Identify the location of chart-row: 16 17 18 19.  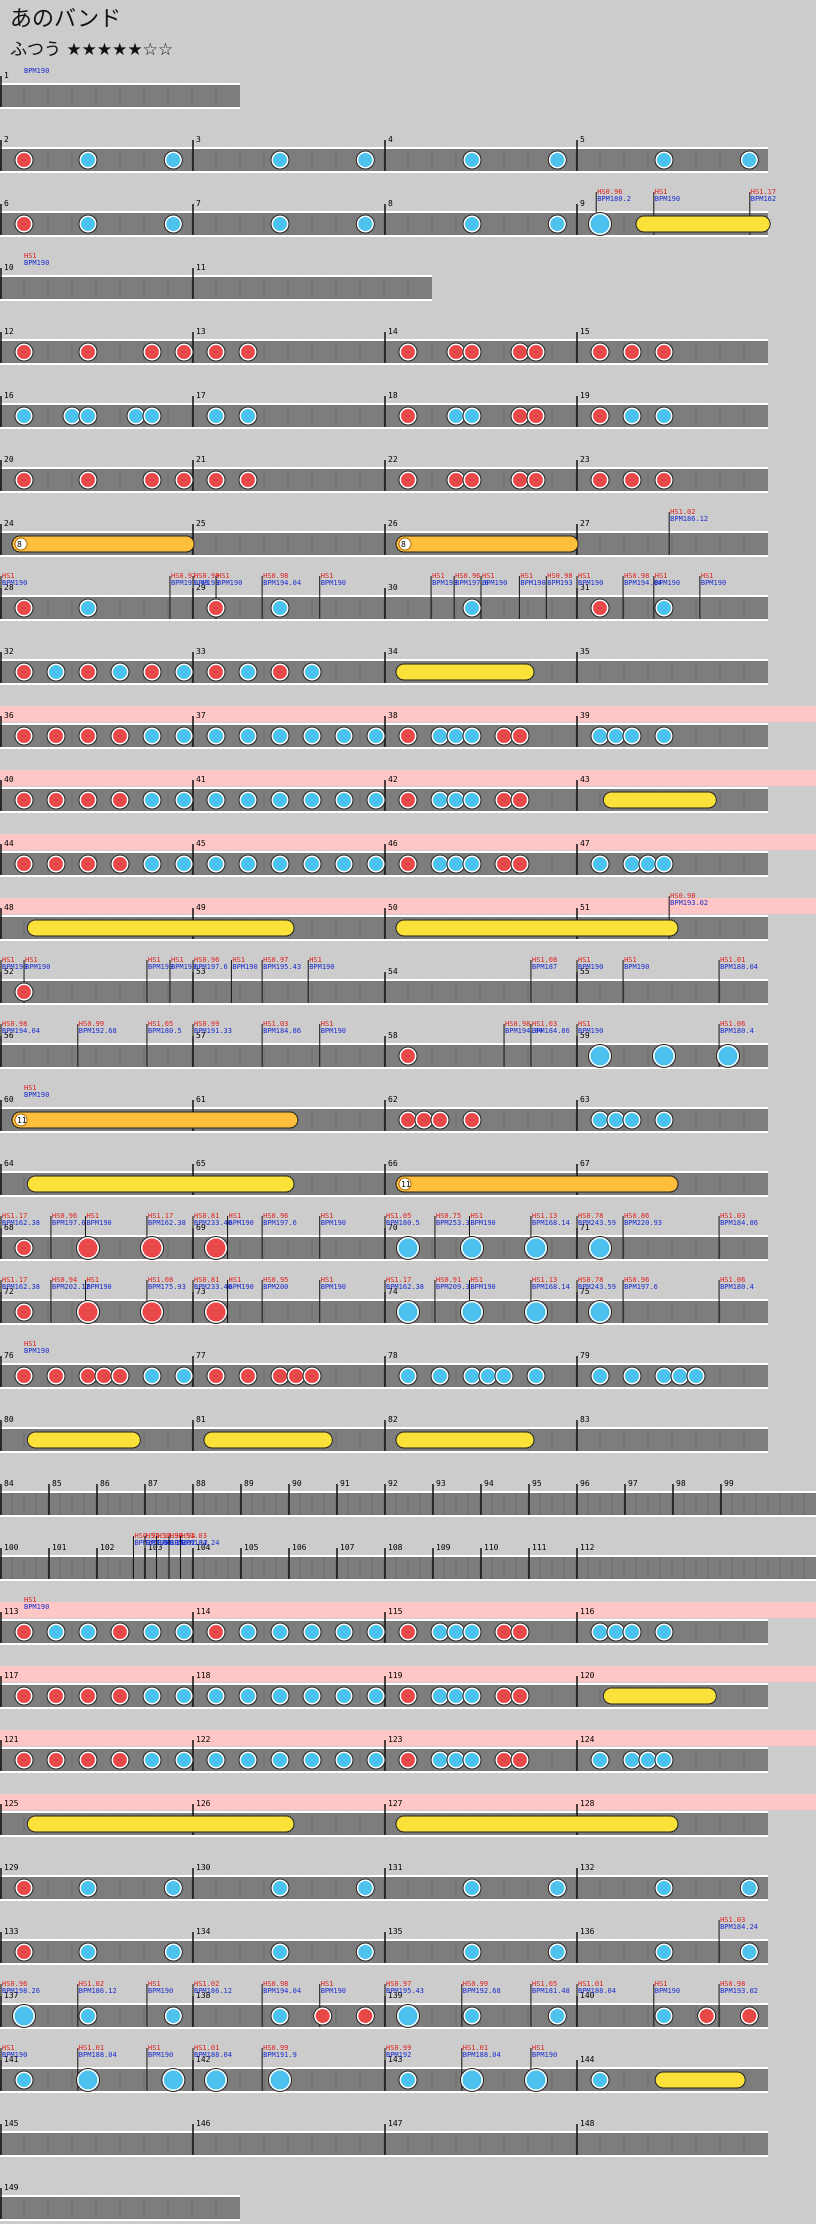
(384, 410).